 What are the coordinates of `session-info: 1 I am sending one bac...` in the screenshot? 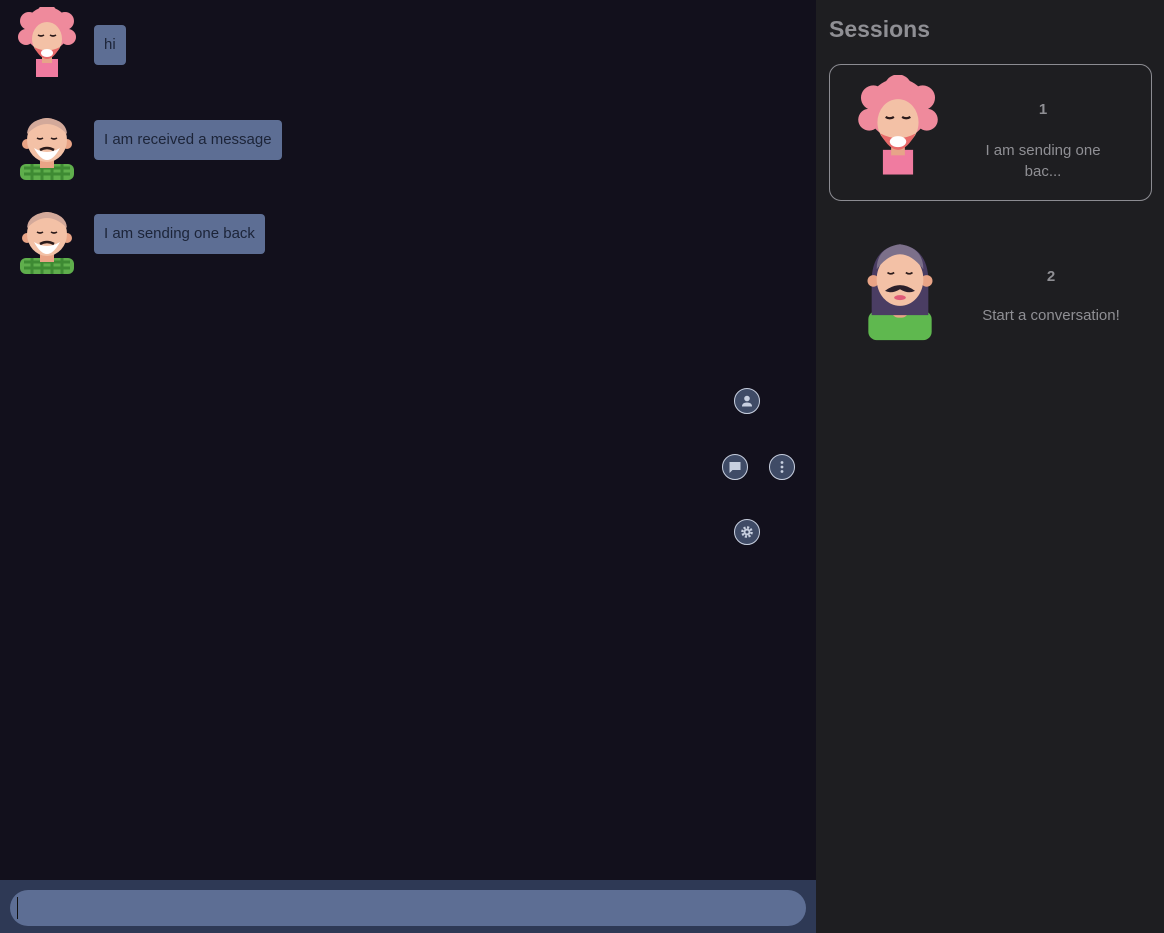 It's located at (1043, 141).